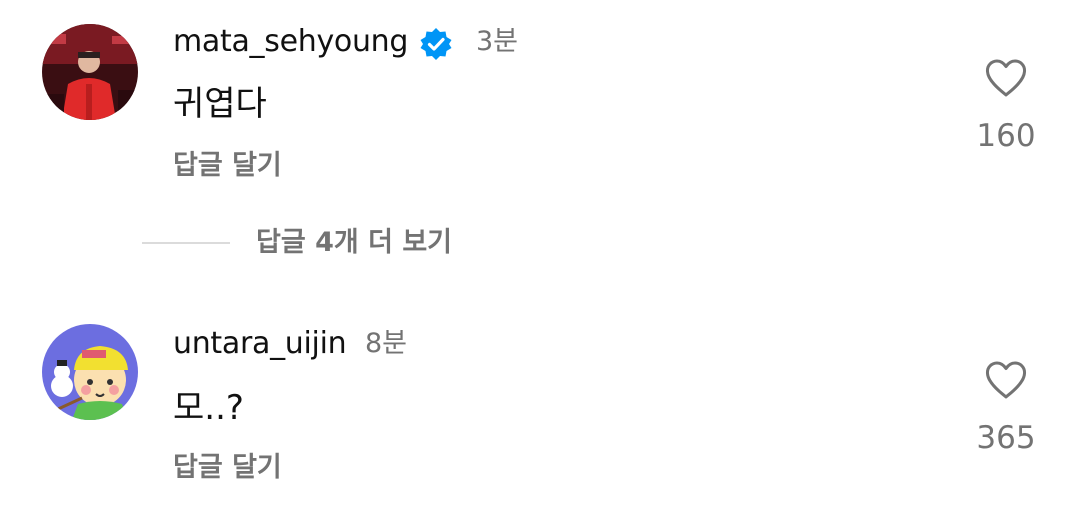 Image resolution: width=1079 pixels, height=525 pixels. What do you see at coordinates (1006, 136) in the screenshot?
I see `like-count: 160` at bounding box center [1006, 136].